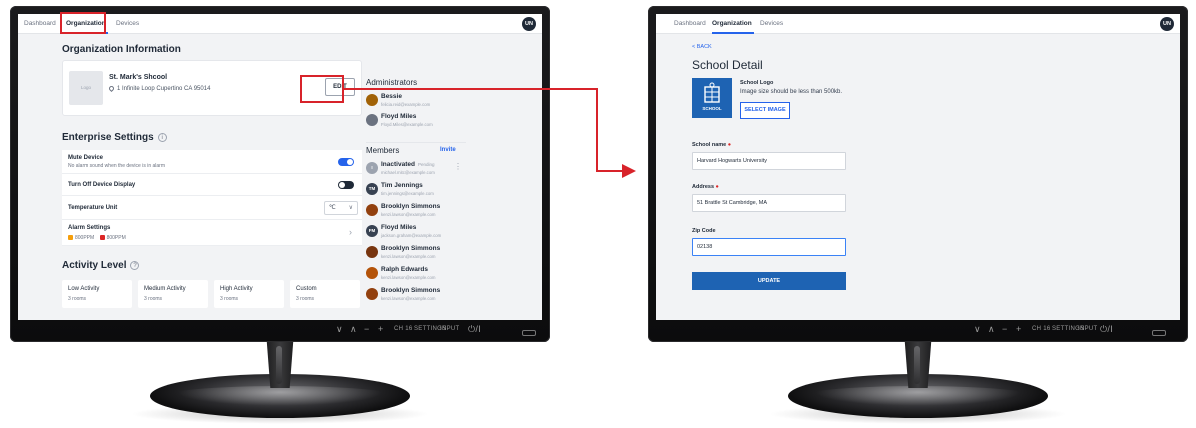 The image size is (1196, 428). I want to click on admin-item: Floyd Miles Floyd.Miles@example.com, so click(421, 122).